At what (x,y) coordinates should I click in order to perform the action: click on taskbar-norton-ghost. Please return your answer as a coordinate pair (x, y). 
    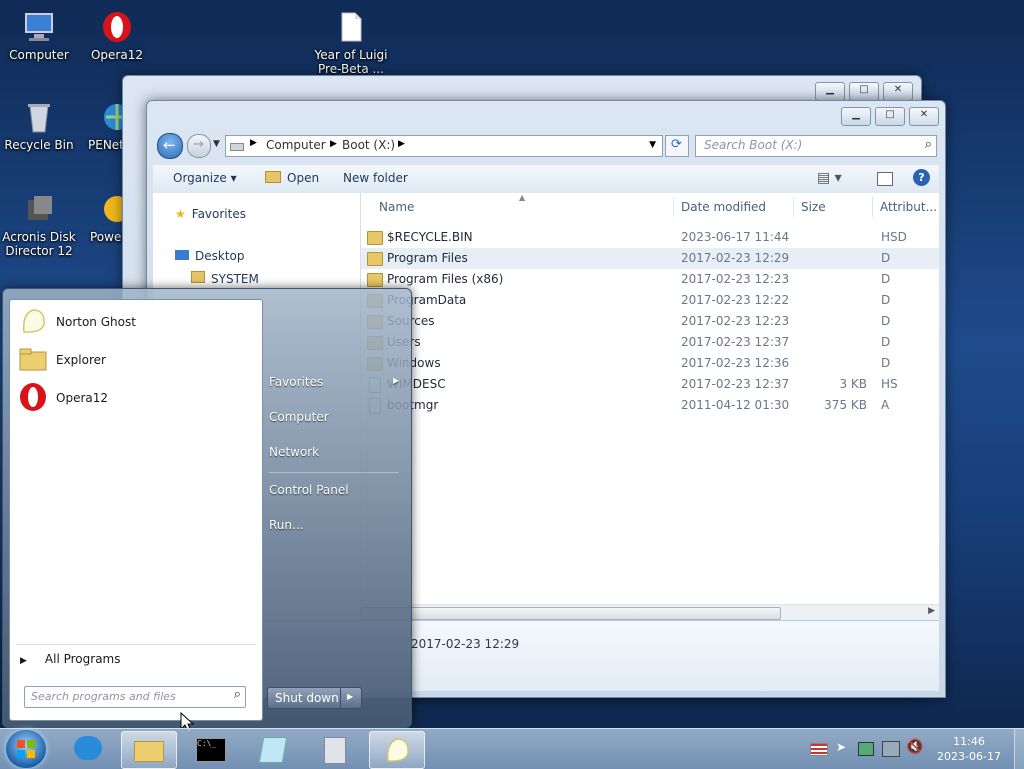
    Looking at the image, I should click on (397, 750).